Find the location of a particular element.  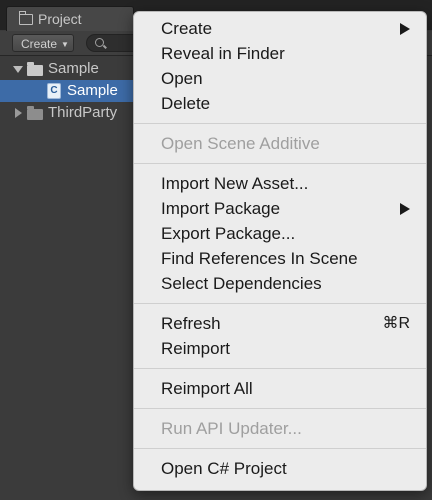

menu-item-label: Reimport is located at coordinates (195, 348).